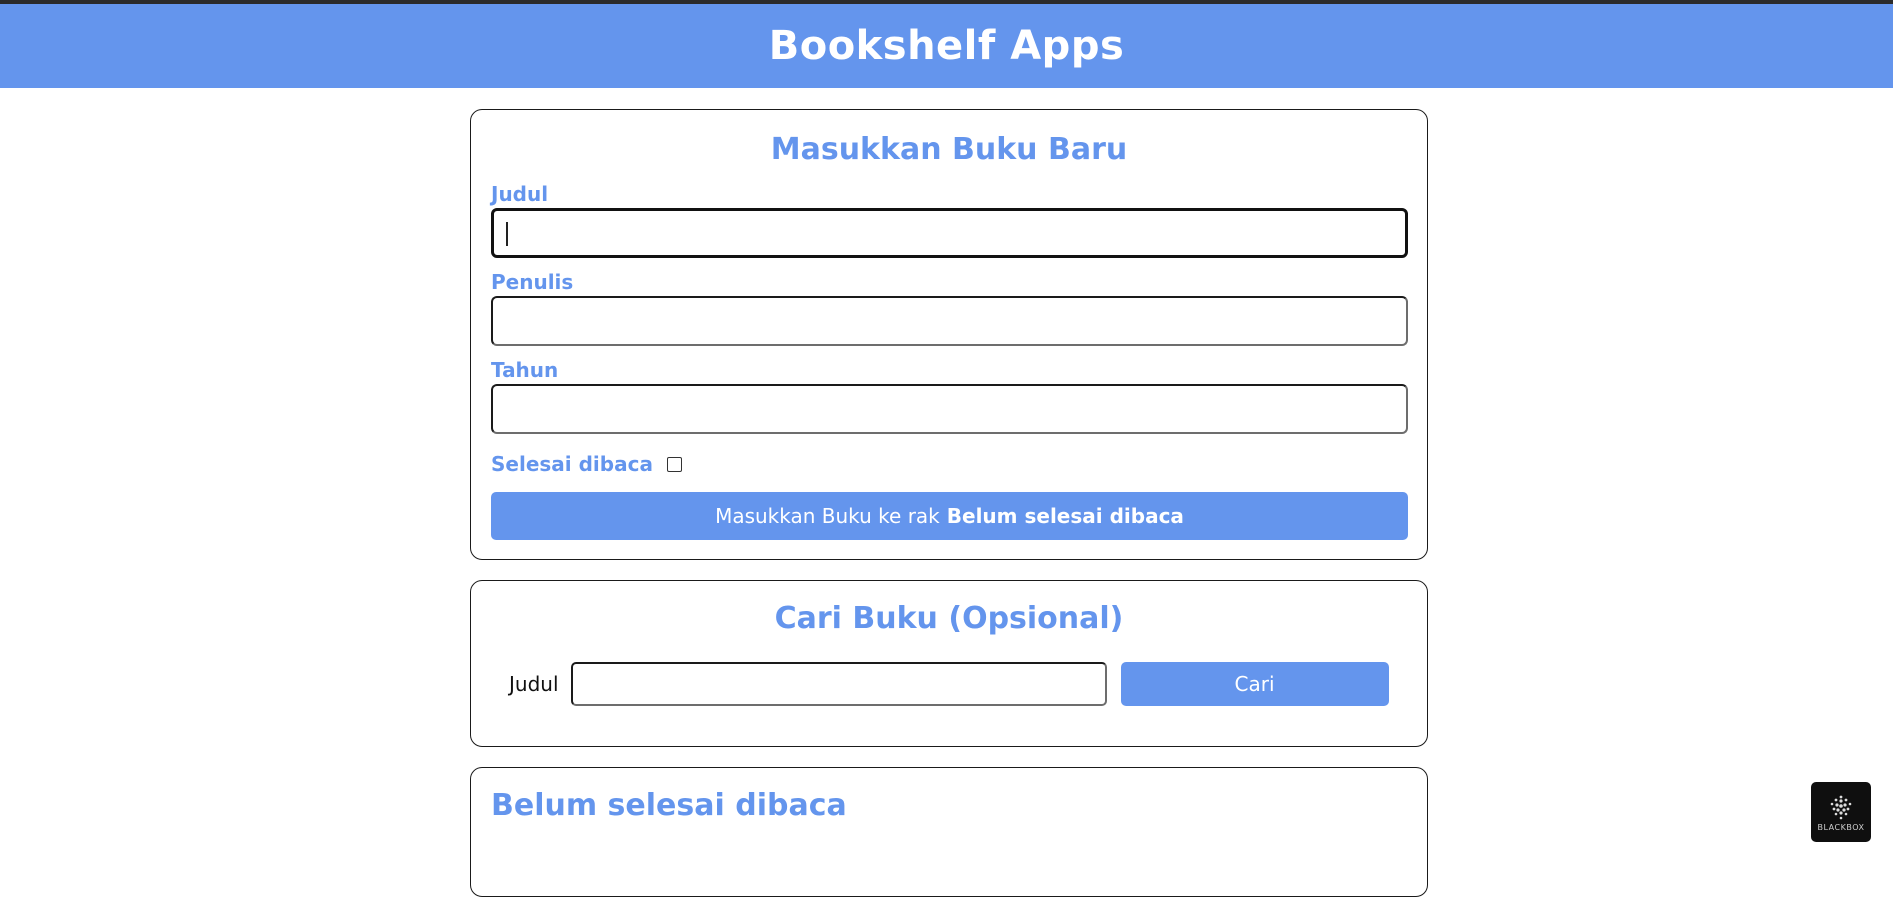 This screenshot has height=897, width=1893. I want to click on submit-button-prefix: Masukkan Buku ke rak, so click(827, 516).